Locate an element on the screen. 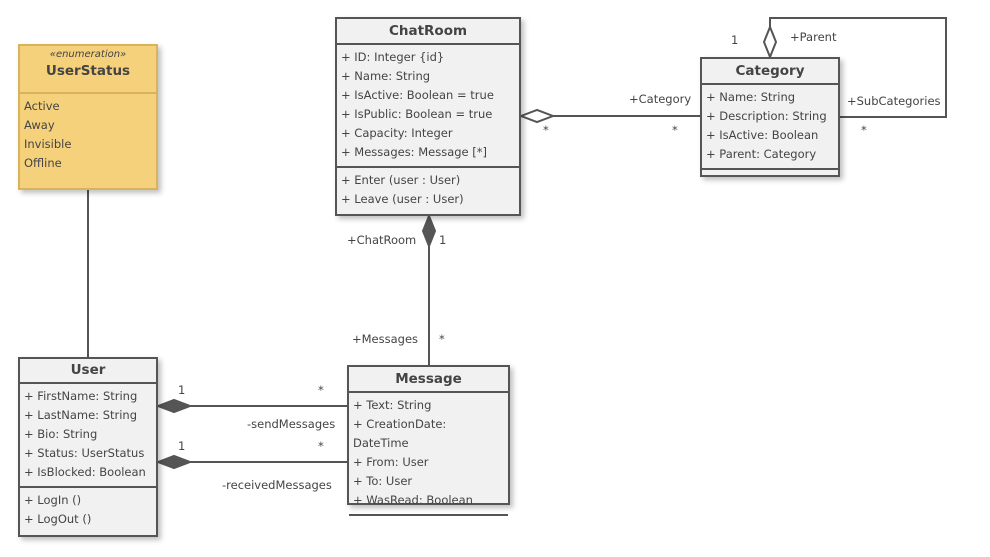  operation: + Enter (user : User) is located at coordinates (401, 180).